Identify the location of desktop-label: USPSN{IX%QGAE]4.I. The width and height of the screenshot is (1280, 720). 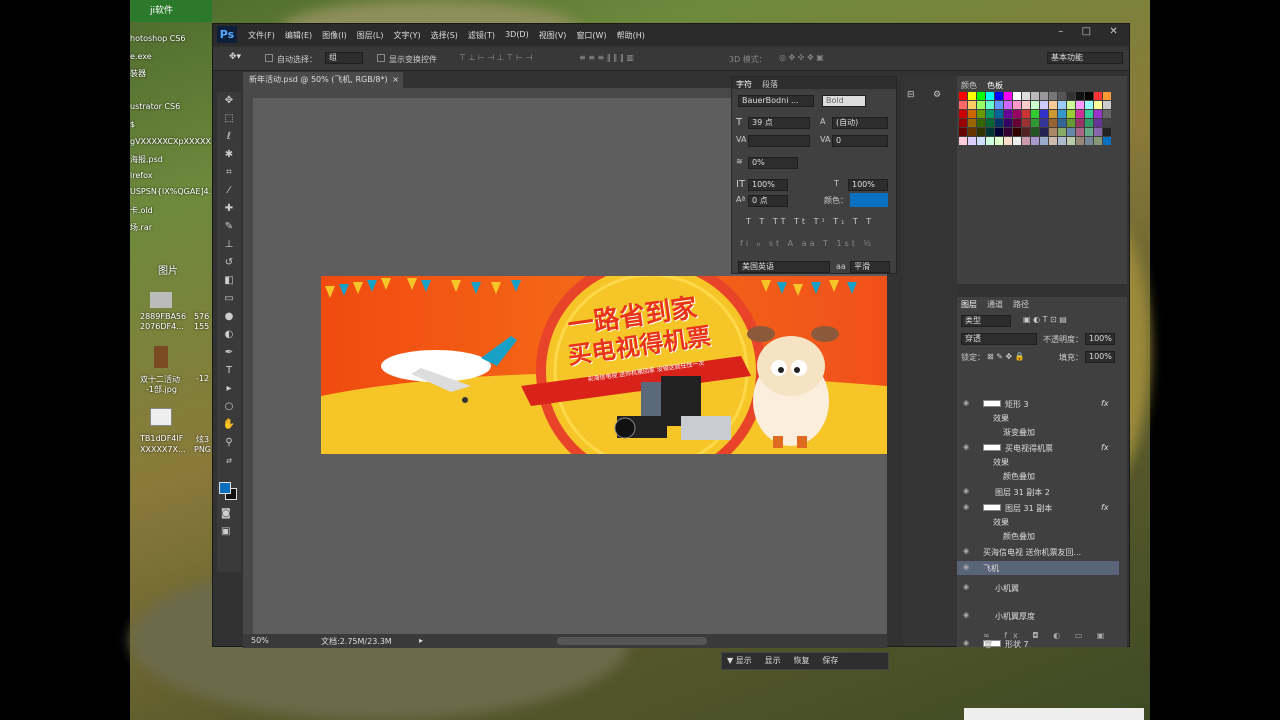
(172, 191).